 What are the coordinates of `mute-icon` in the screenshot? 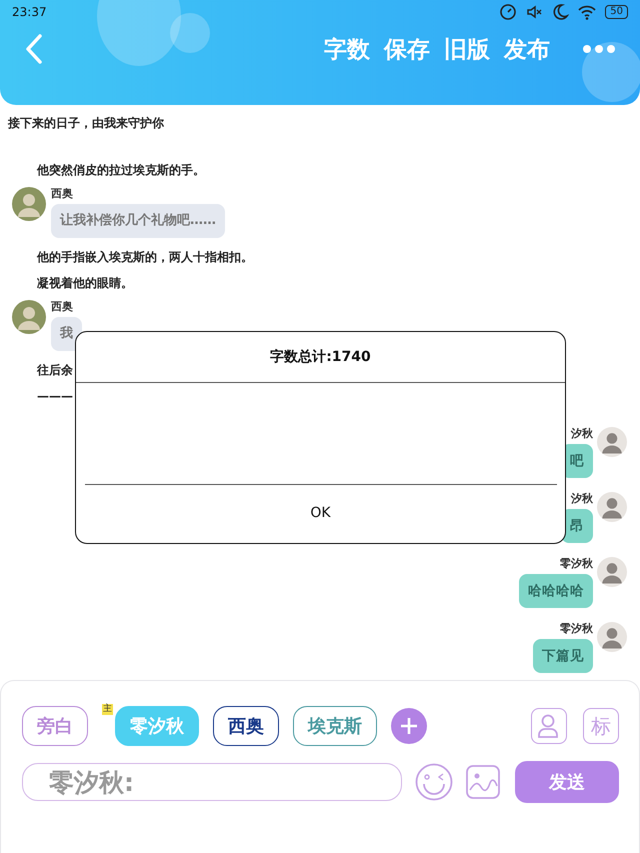 It's located at (534, 12).